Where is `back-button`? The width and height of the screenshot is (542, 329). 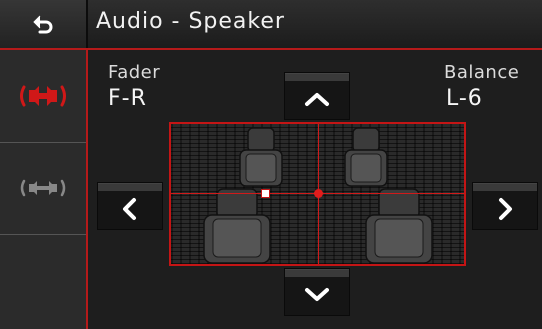
back-button is located at coordinates (44, 24).